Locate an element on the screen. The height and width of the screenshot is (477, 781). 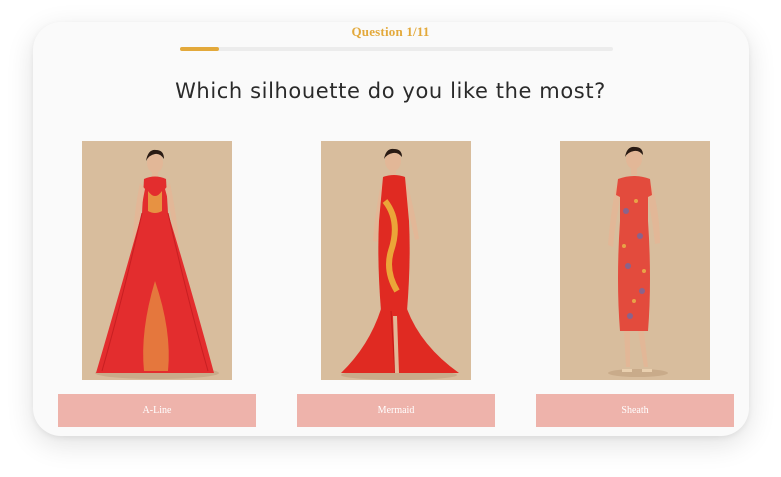
option-sheath-button: Sheath is located at coordinates (635, 410).